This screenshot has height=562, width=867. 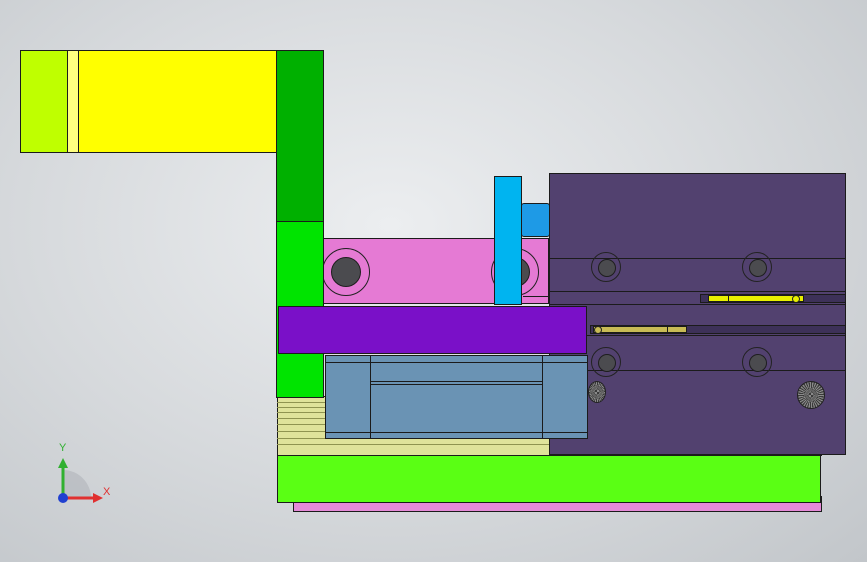 I want to click on axis-triad-graphic, so click(x=80, y=480).